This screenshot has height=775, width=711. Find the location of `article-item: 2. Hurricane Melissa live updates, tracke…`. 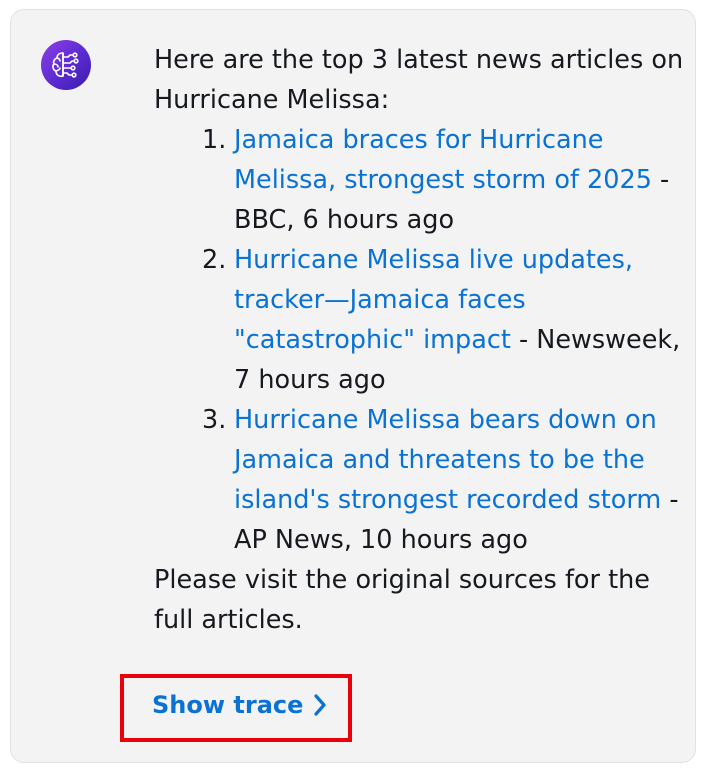

article-item: 2. Hurricane Melissa live updates, tracke… is located at coordinates (443, 320).